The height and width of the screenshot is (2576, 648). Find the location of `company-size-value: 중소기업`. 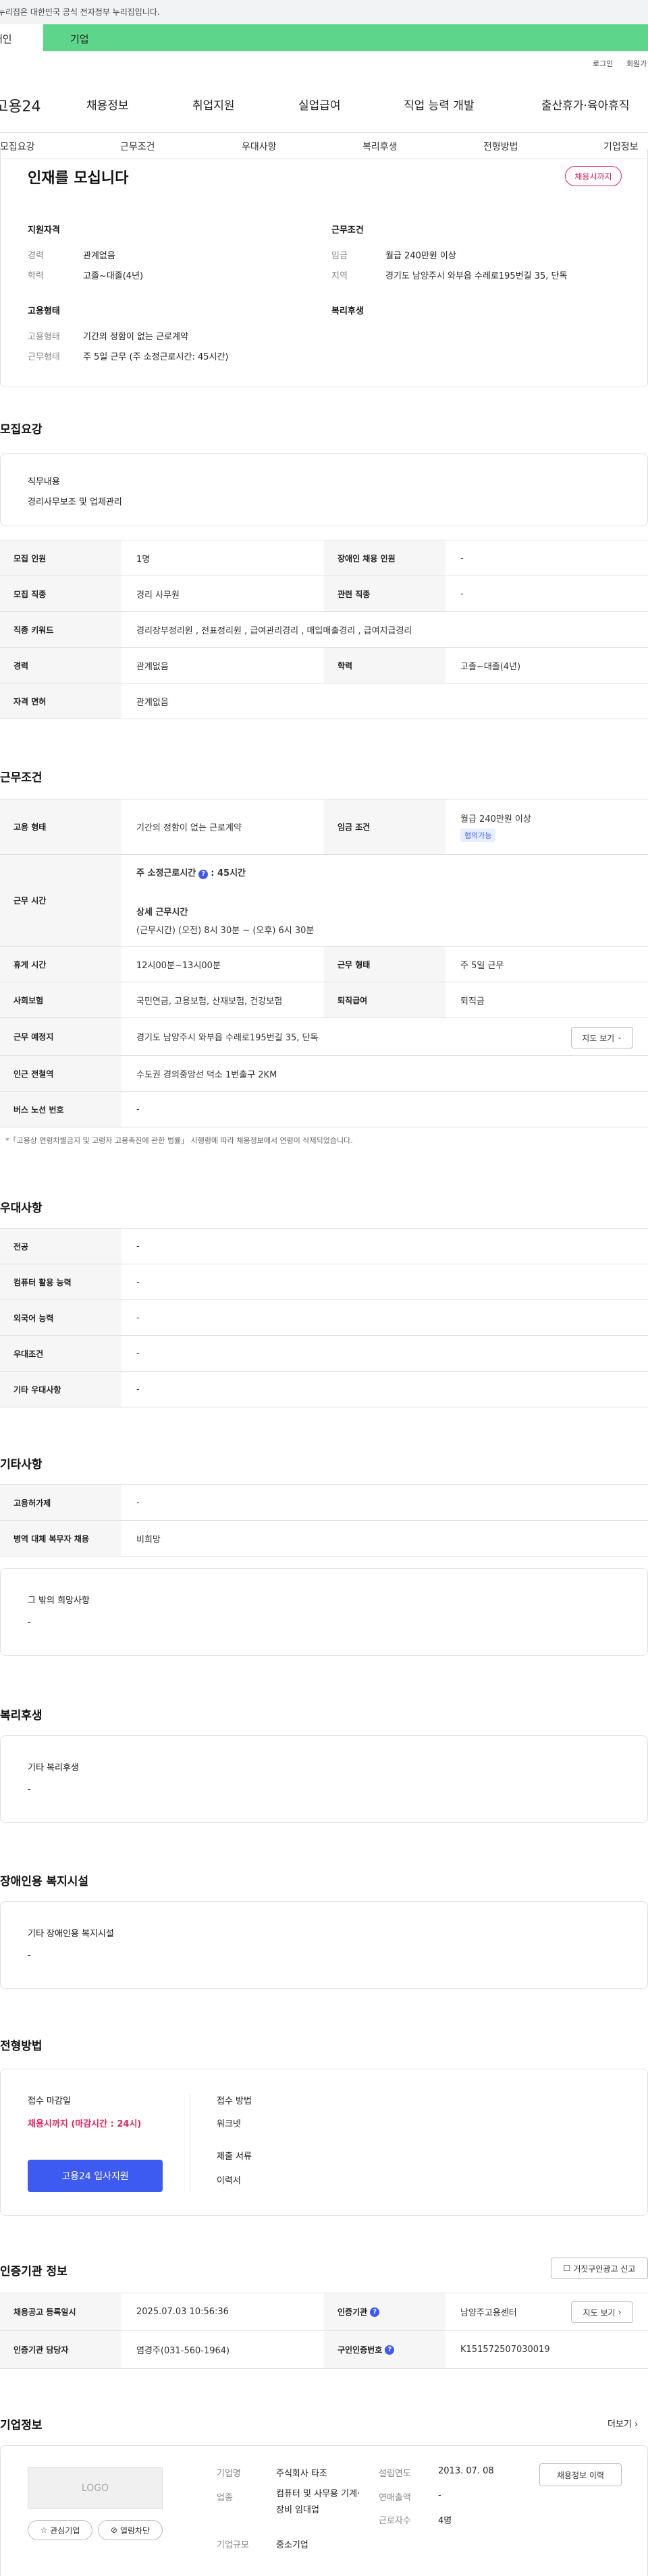

company-size-value: 중소기업 is located at coordinates (292, 2545).